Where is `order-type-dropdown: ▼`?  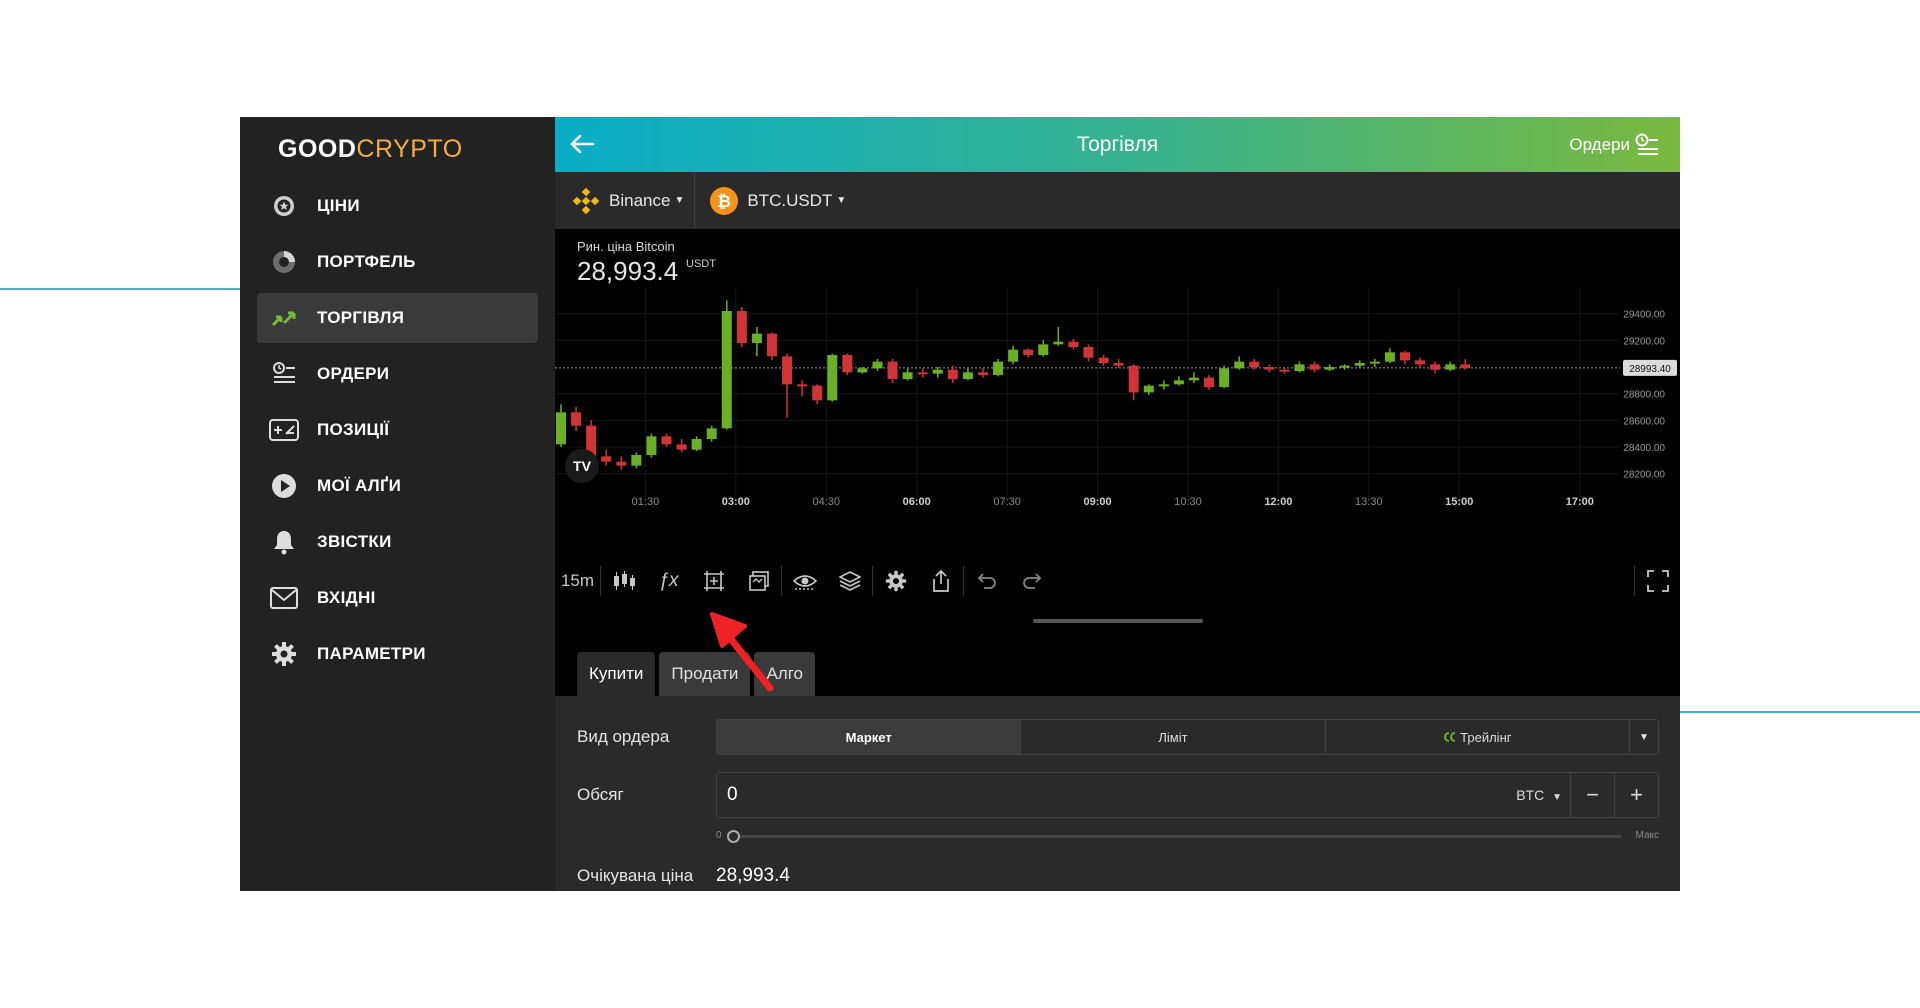
order-type-dropdown: ▼ is located at coordinates (1643, 737).